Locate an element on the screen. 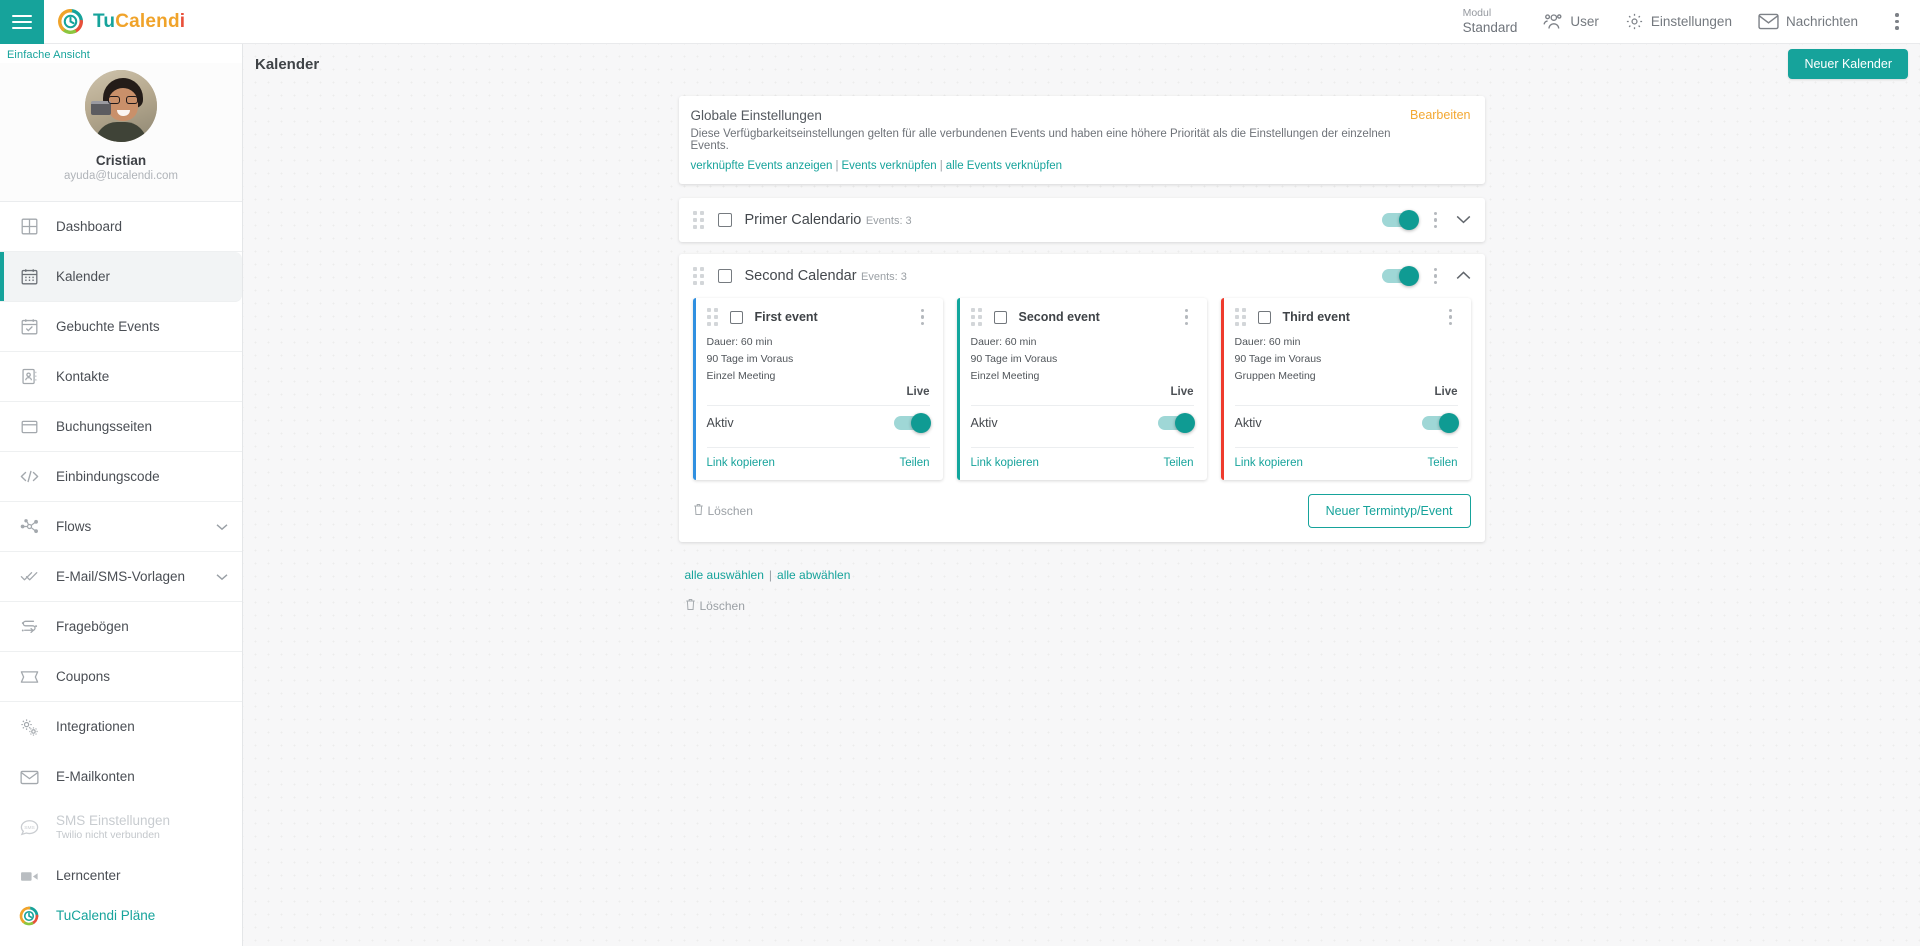 The image size is (1920, 946). avatar is located at coordinates (121, 106).